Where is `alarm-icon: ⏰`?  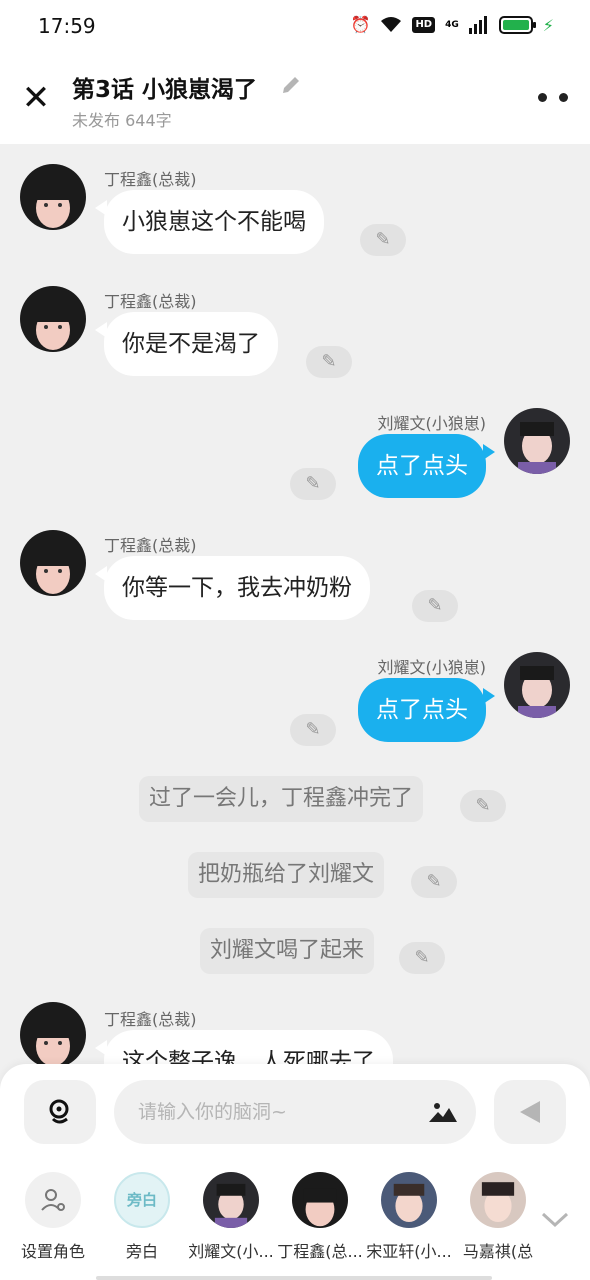
alarm-icon: ⏰ is located at coordinates (360, 24).